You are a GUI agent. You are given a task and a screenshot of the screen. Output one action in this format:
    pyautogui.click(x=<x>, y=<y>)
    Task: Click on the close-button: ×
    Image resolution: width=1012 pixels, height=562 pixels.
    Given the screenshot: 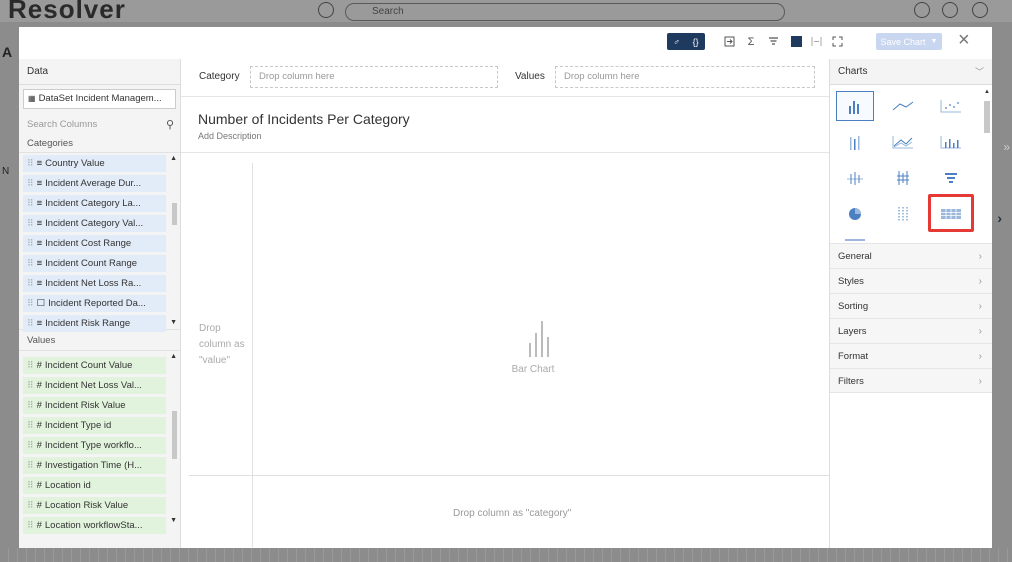 What is the action you would take?
    pyautogui.click(x=964, y=40)
    